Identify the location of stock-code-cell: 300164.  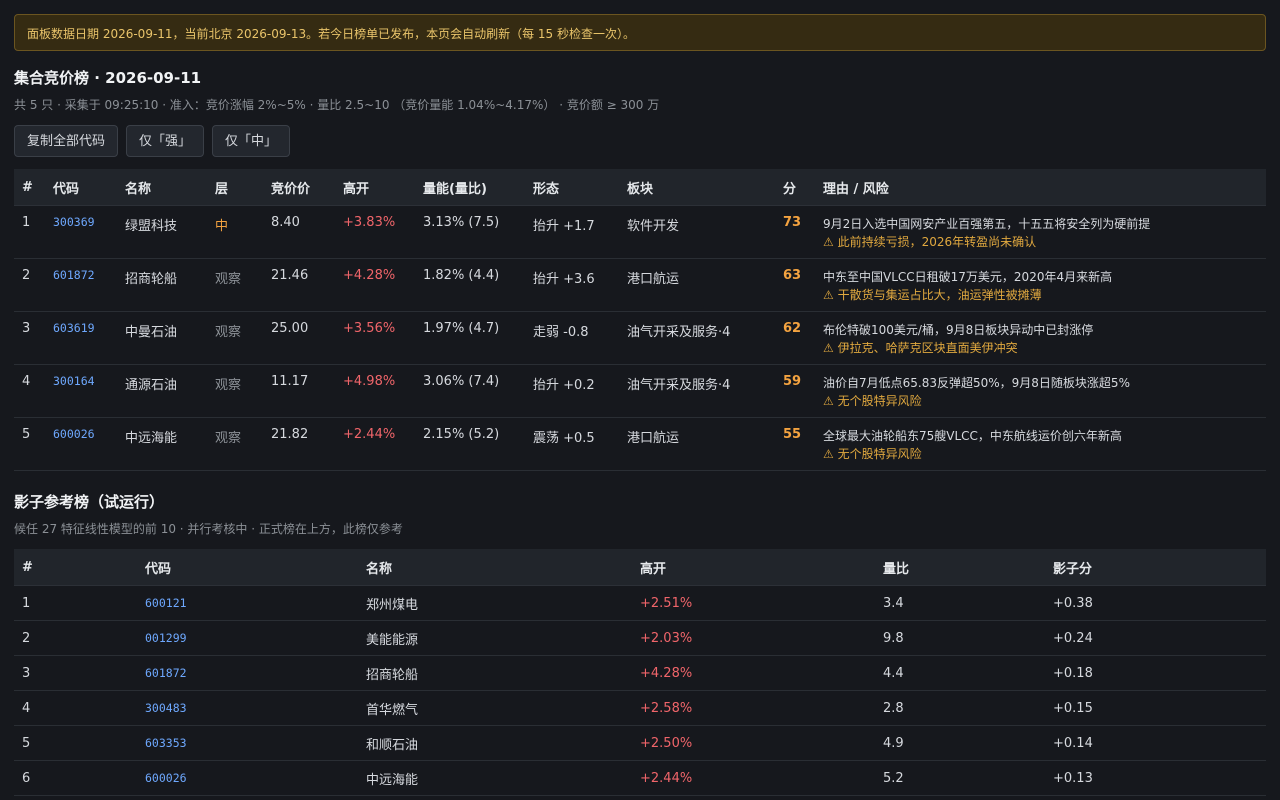
(81, 391).